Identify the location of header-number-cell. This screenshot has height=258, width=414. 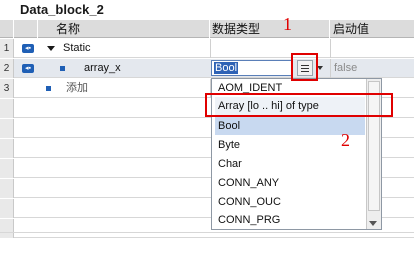
(7, 29).